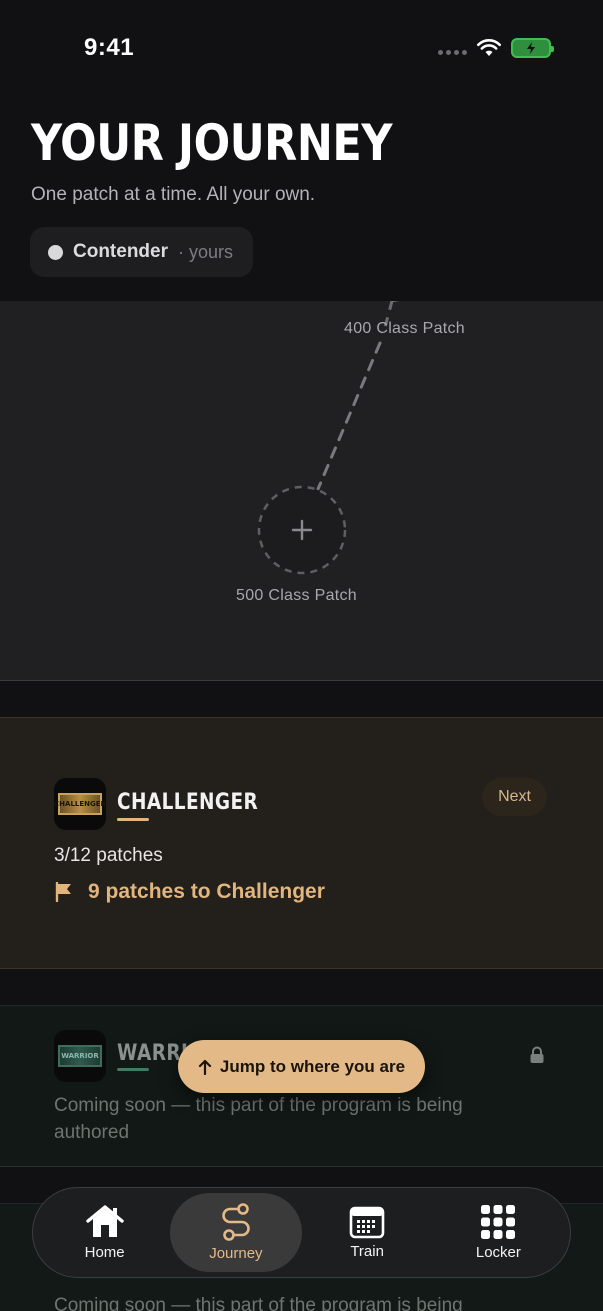 Image resolution: width=603 pixels, height=1311 pixels. I want to click on charging-bolt-icon, so click(531, 48).